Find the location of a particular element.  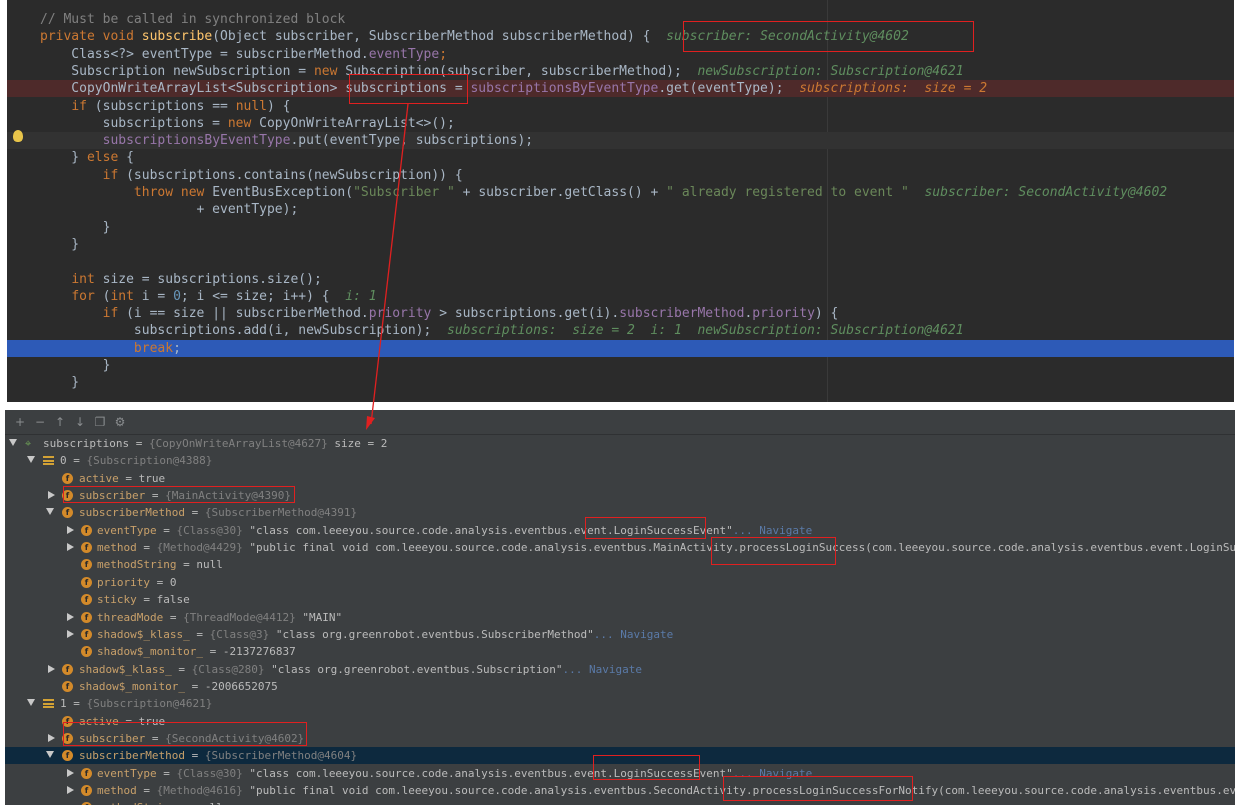

code-token: ; i <= size; i++) { is located at coordinates (263, 296).